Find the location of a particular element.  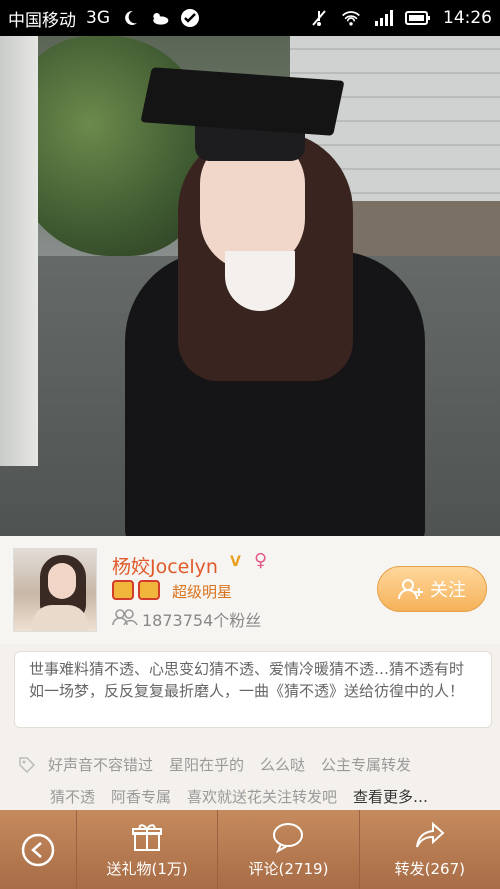

tag-row-1: 好声音不容错过 星阳在乎的 么么哒 公主专属转发 is located at coordinates (237, 764).